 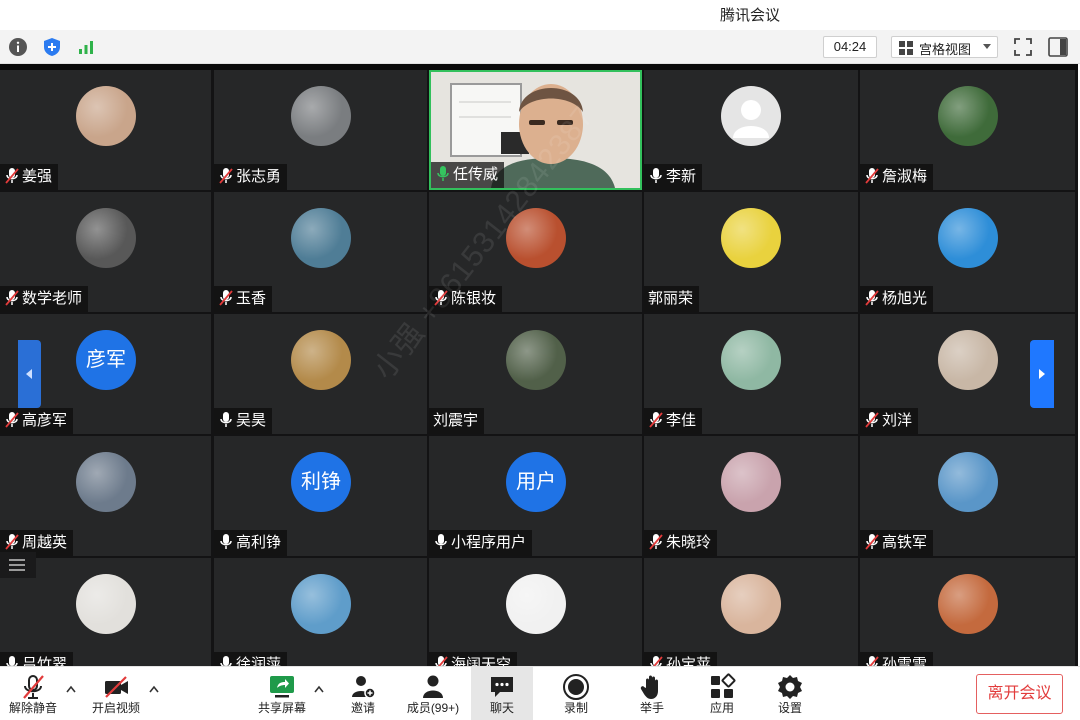 I want to click on unmute-button: 解除静音, so click(x=33, y=693).